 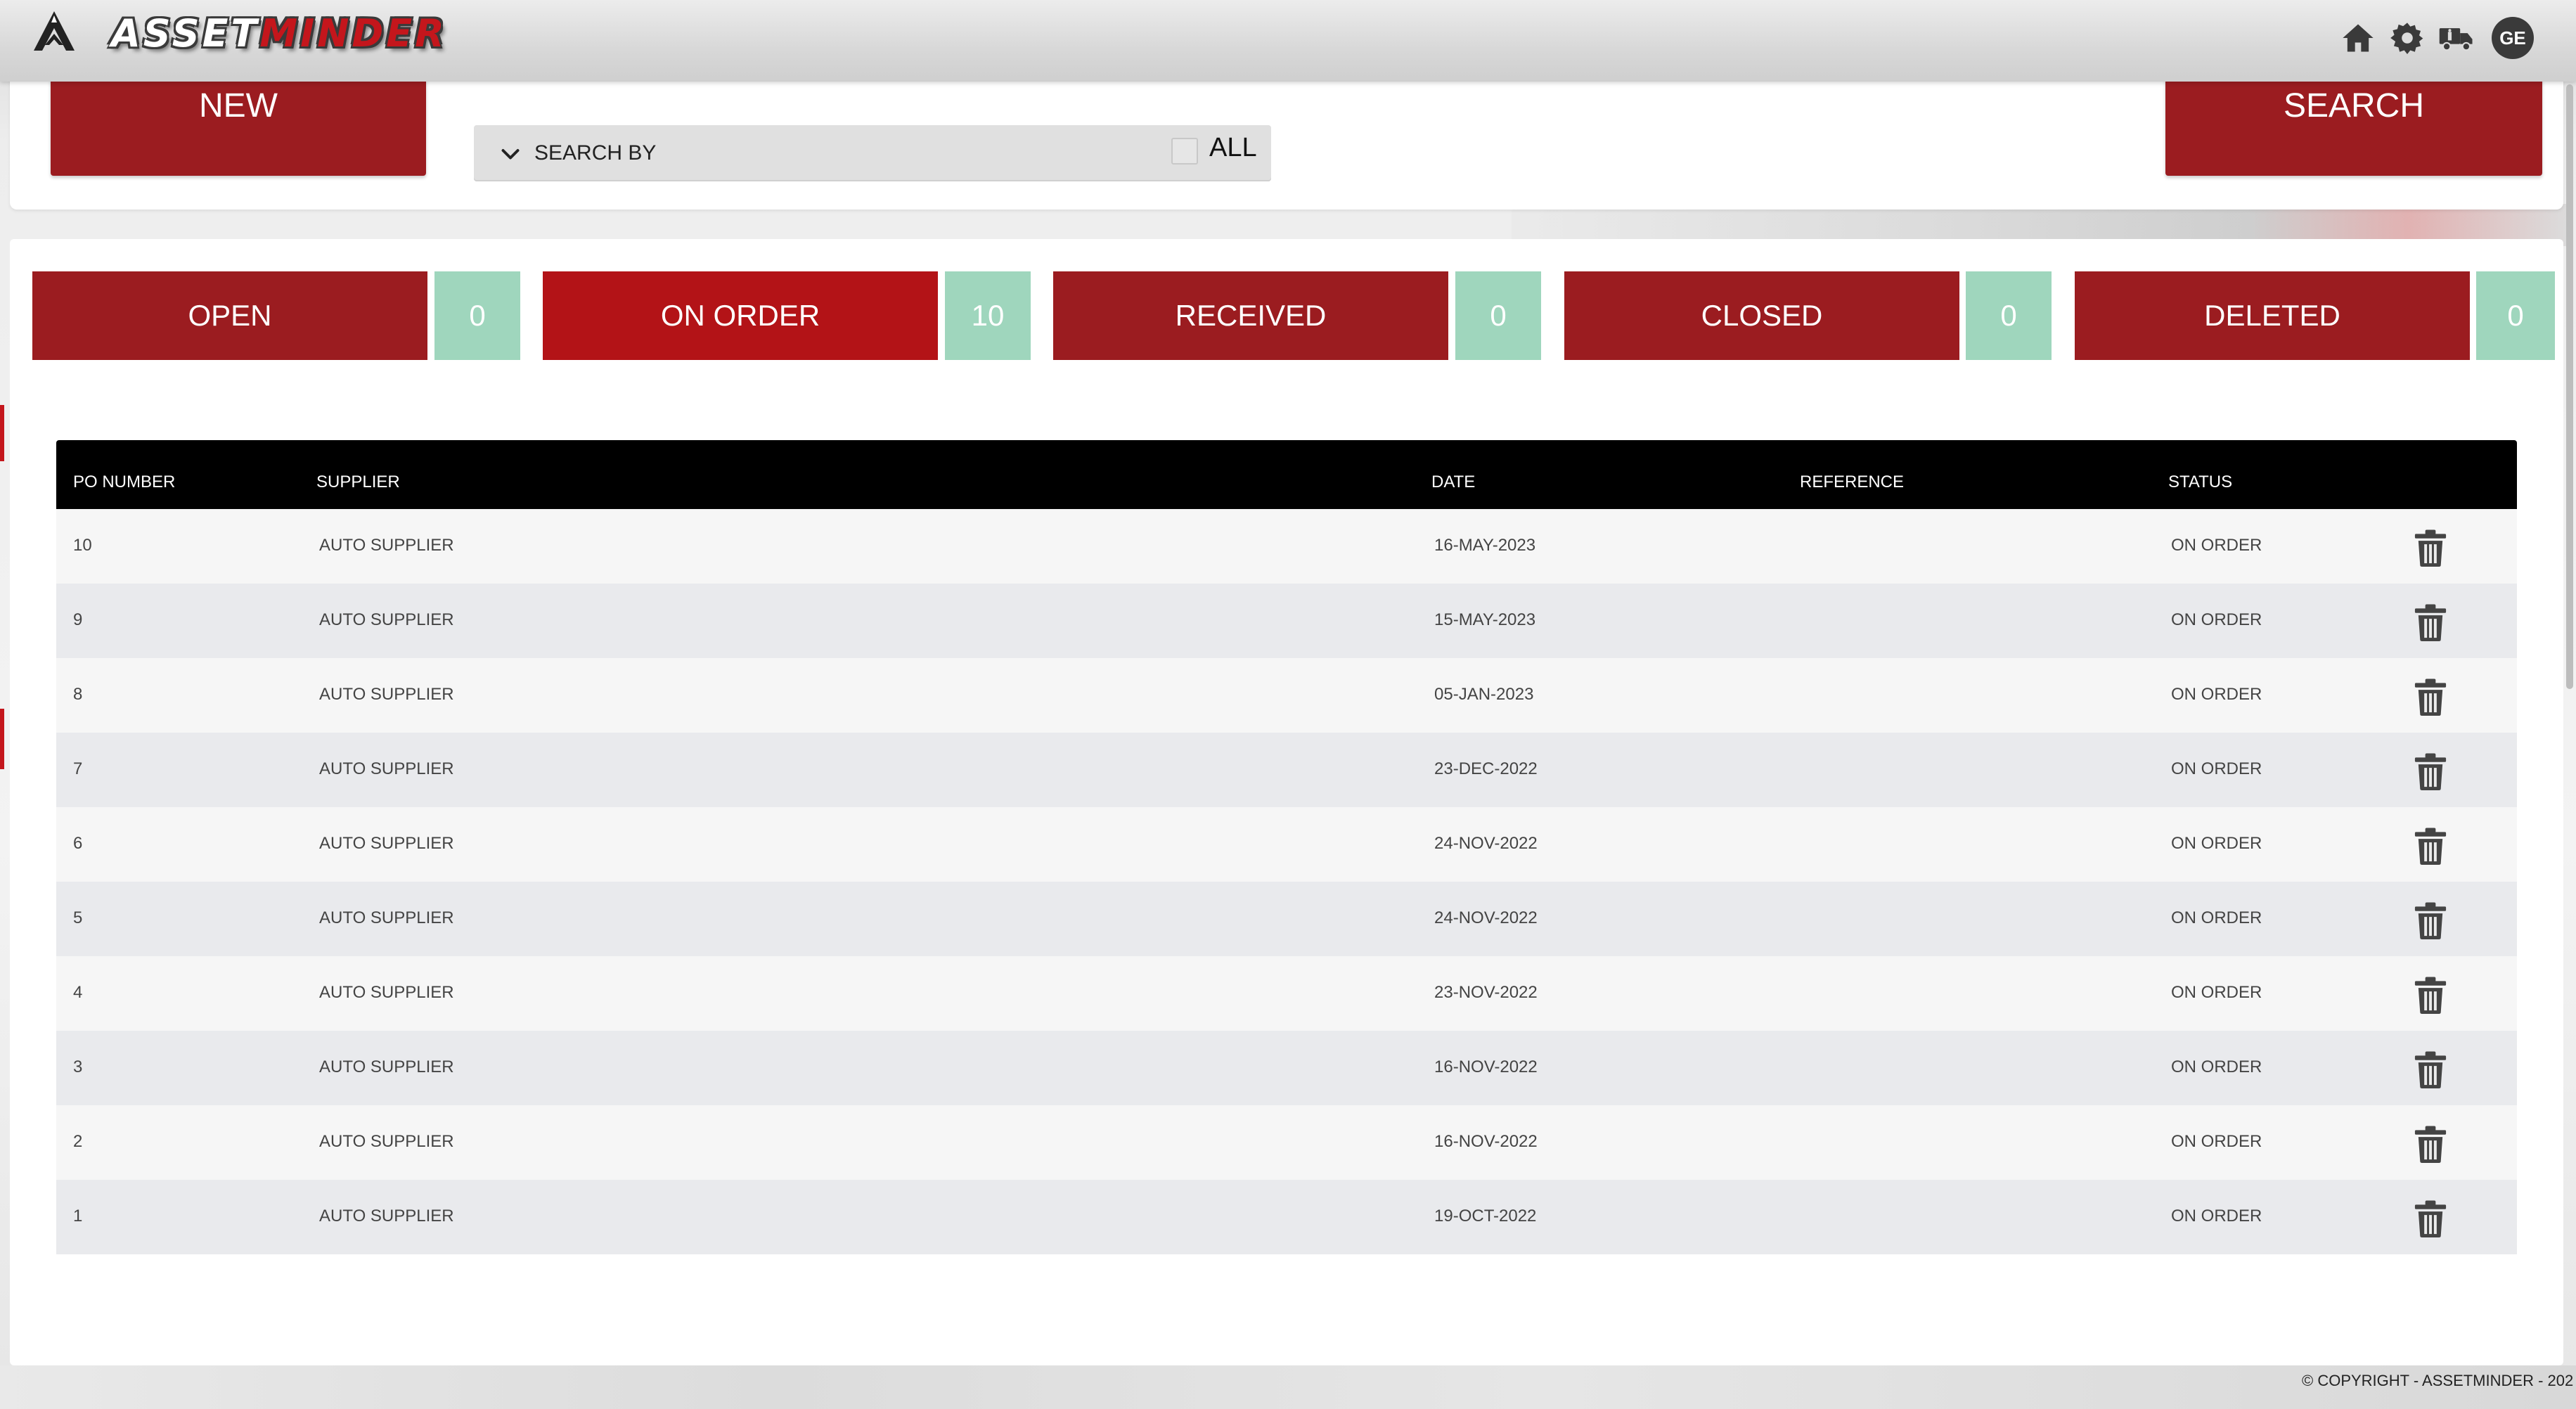 I want to click on tab-deleted: DELETED, so click(x=2272, y=315).